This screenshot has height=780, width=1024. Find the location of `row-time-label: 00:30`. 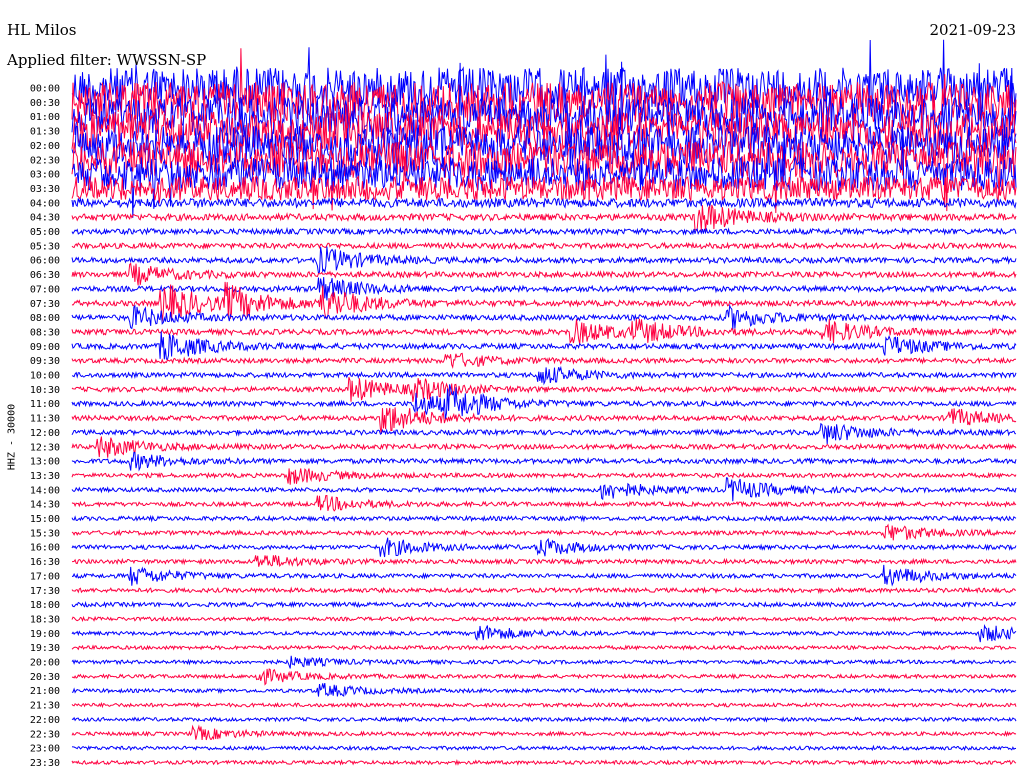

row-time-label: 00:30 is located at coordinates (45, 103).